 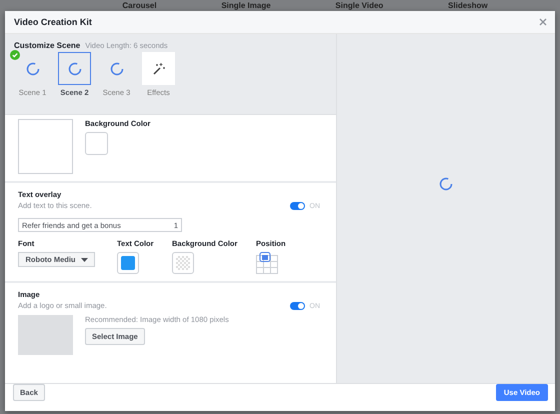 I want to click on caret-icon, so click(x=84, y=260).